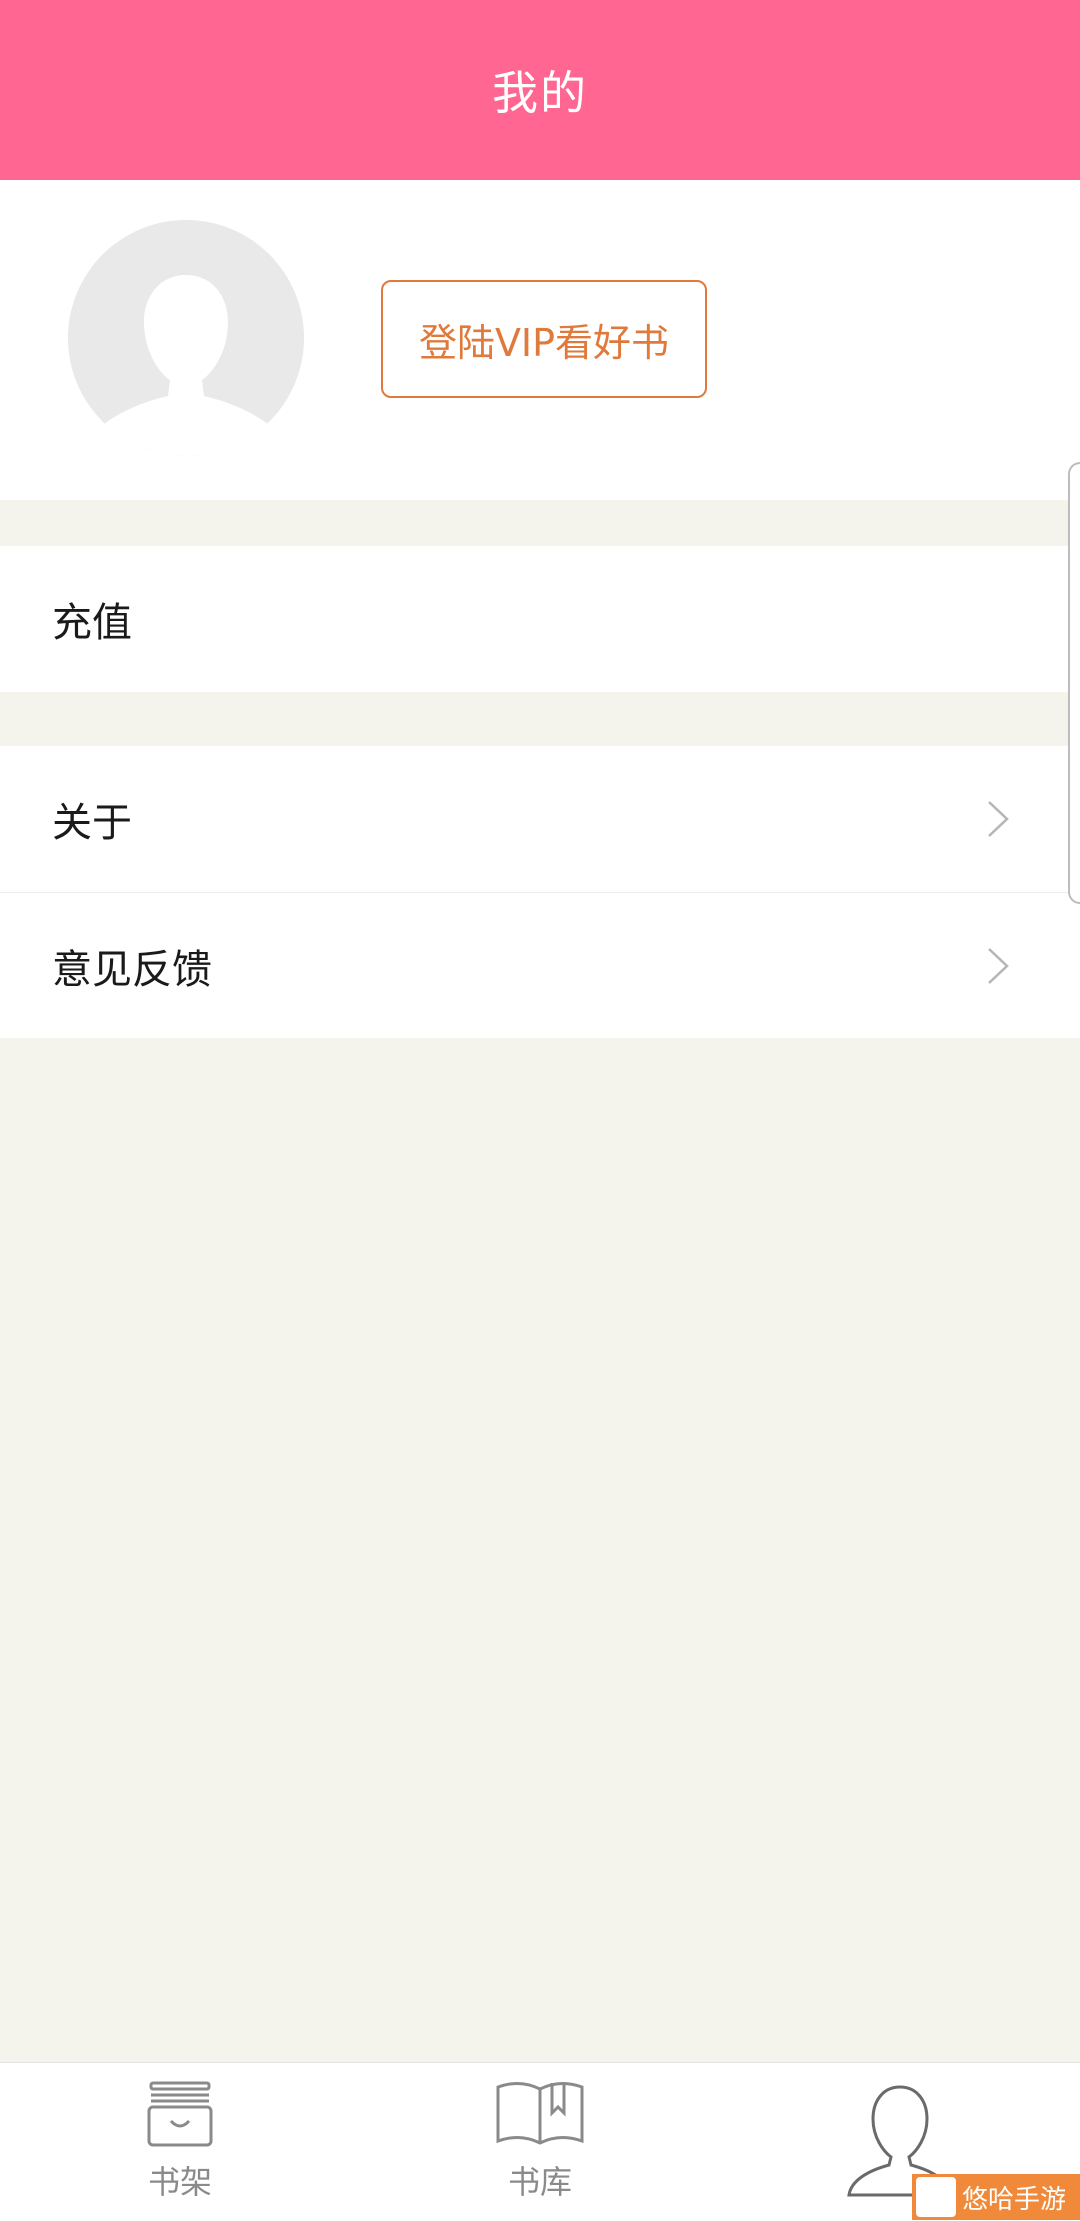  Describe the element at coordinates (92, 623) in the screenshot. I see `menu-item-label: 充值` at that location.